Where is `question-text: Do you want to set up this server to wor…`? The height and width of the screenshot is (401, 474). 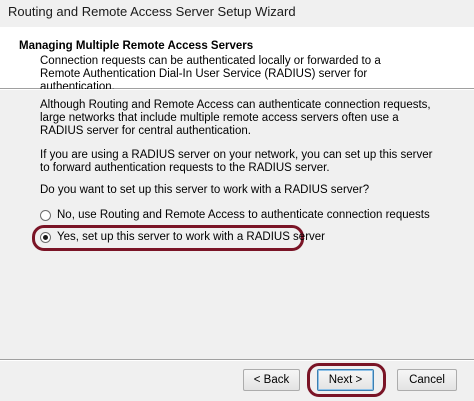
question-text: Do you want to set up this server to wor… is located at coordinates (205, 190).